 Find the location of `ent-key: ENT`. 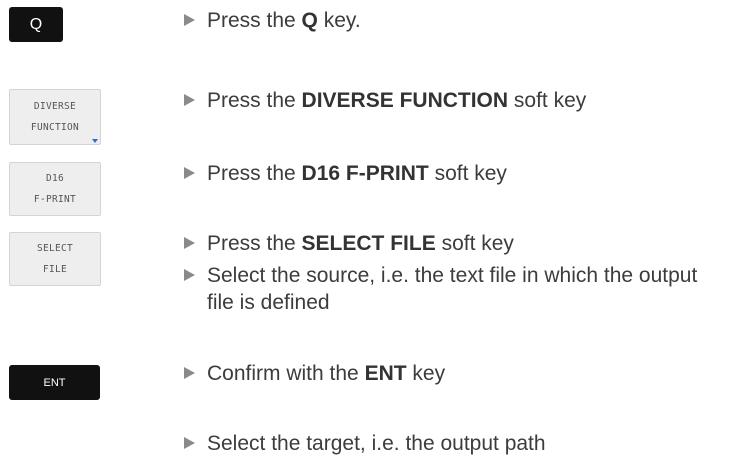

ent-key: ENT is located at coordinates (54, 382).